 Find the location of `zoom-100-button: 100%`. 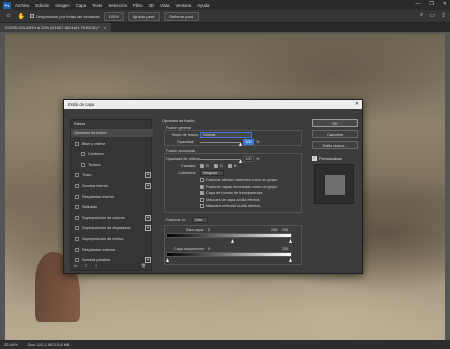

zoom-100-button: 100% is located at coordinates (113, 16).